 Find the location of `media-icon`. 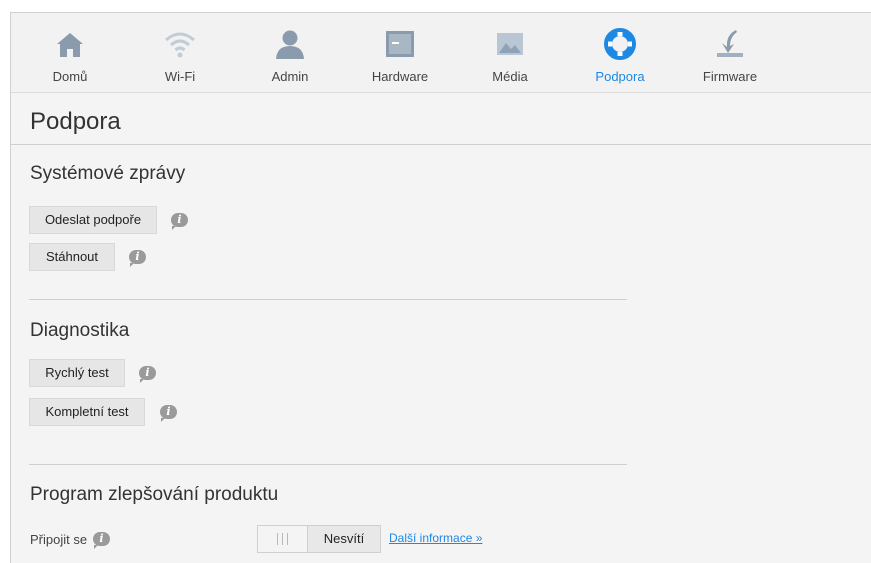

media-icon is located at coordinates (510, 44).